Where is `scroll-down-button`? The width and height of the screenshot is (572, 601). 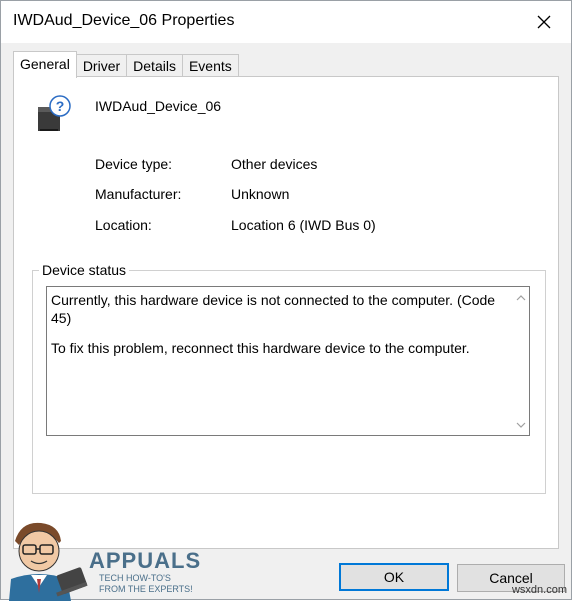 scroll-down-button is located at coordinates (520, 424).